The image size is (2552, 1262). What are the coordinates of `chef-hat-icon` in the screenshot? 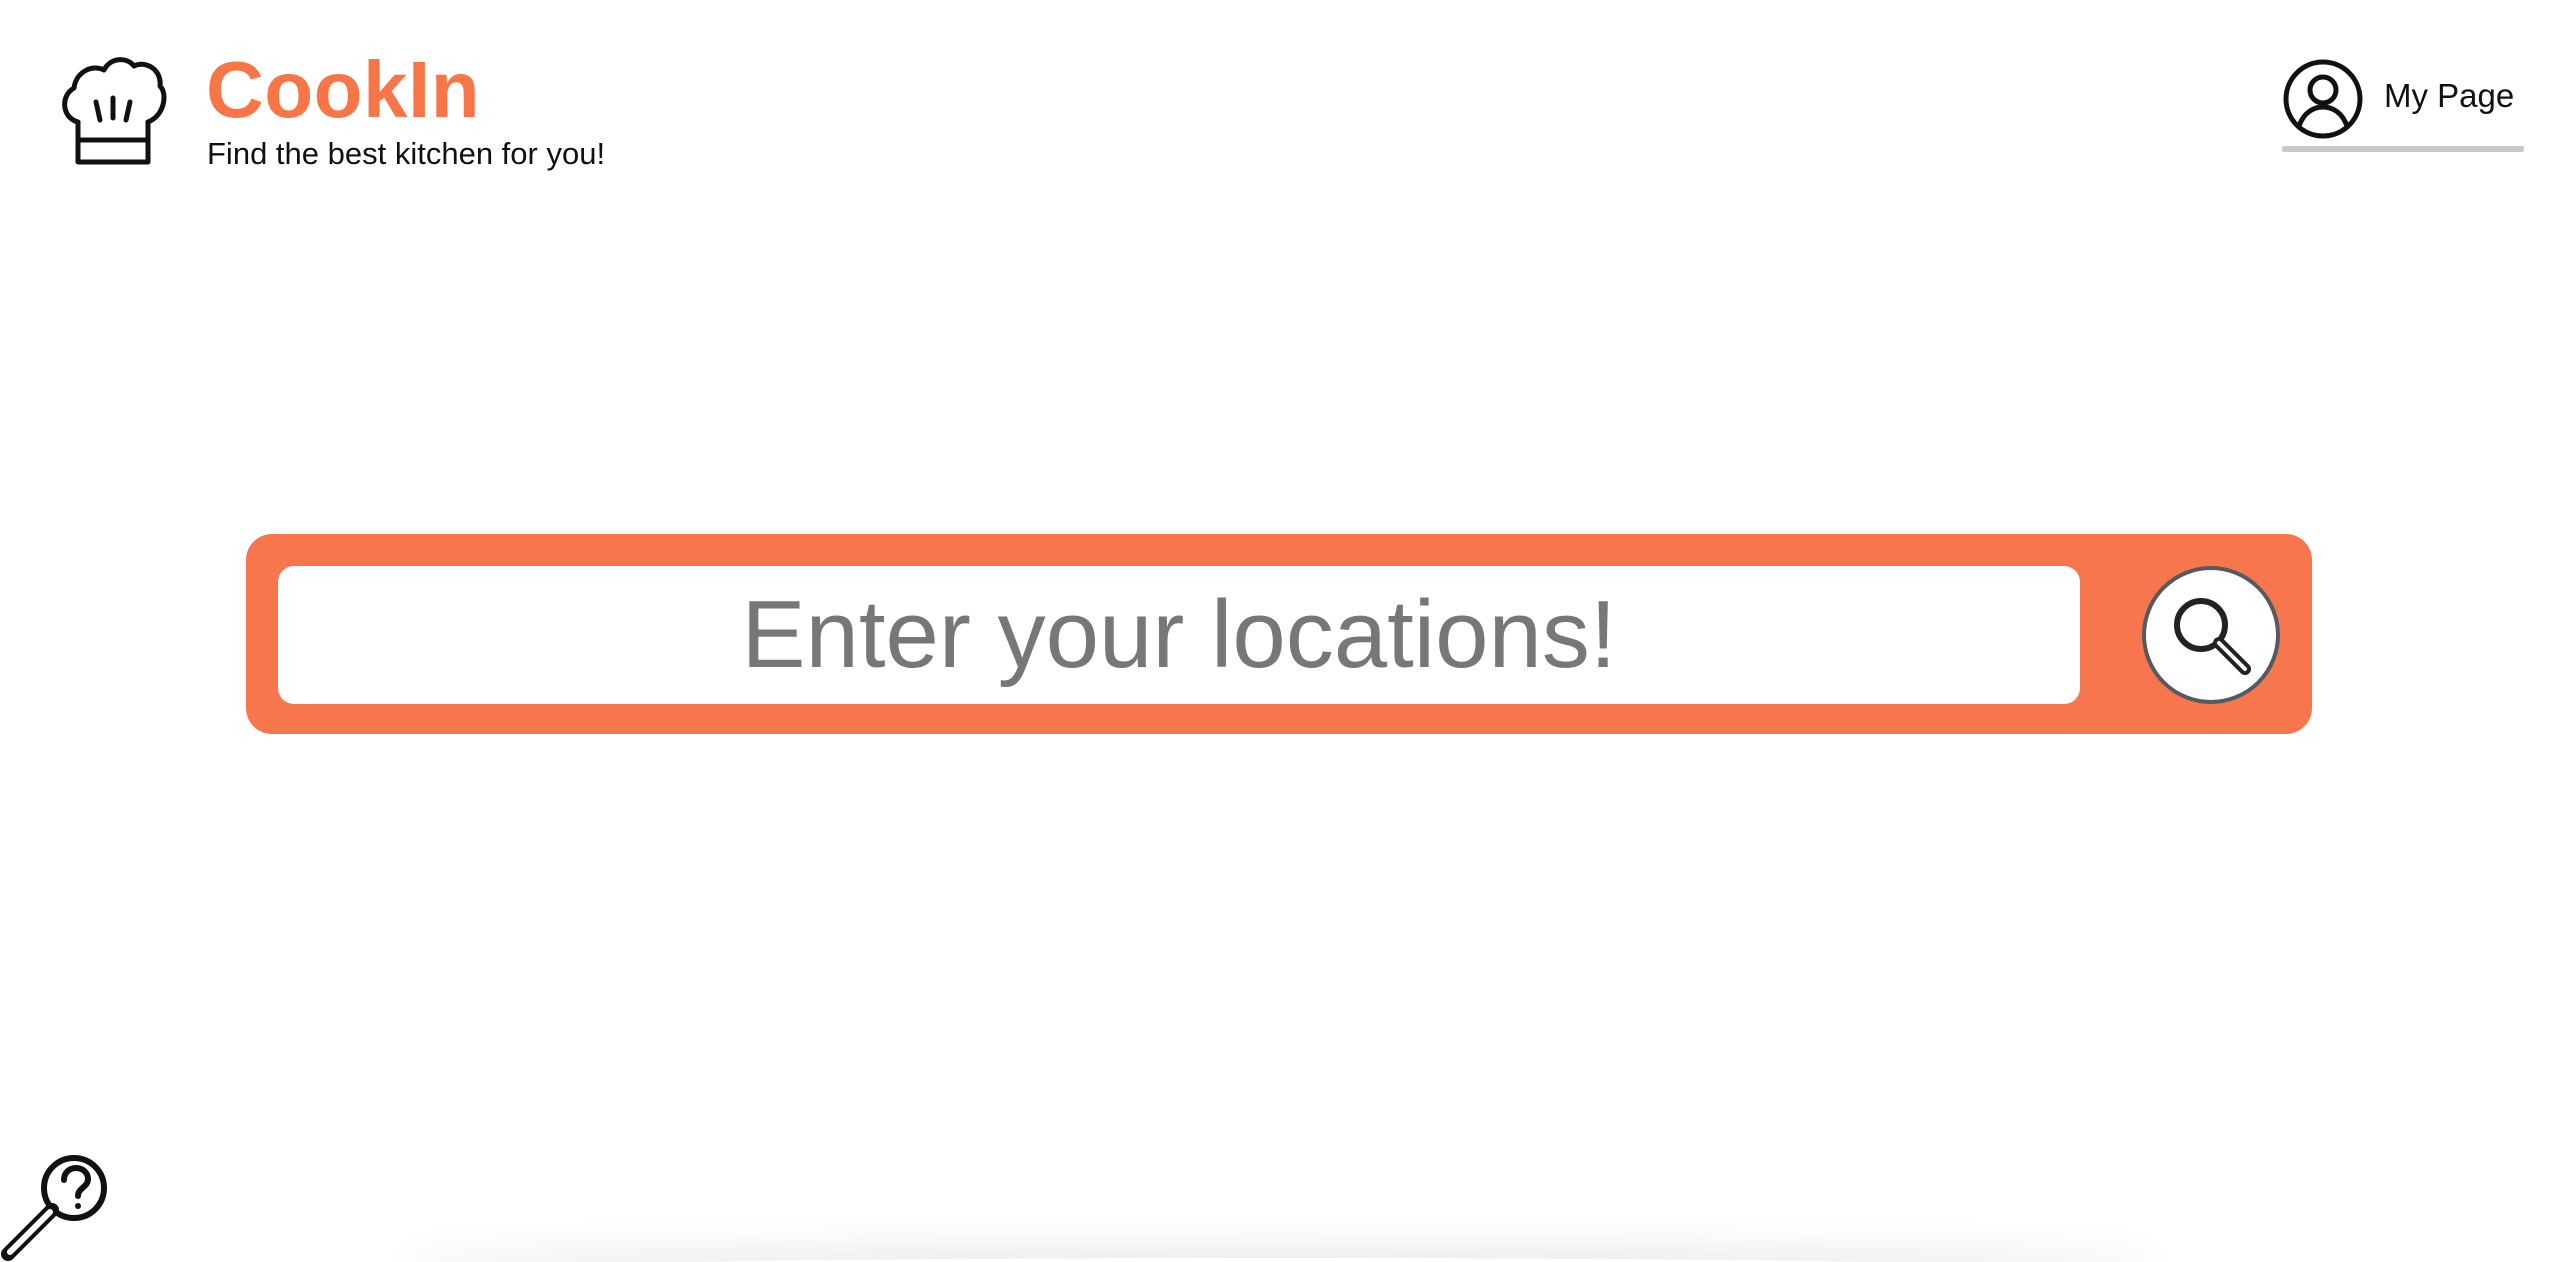 It's located at (112, 110).